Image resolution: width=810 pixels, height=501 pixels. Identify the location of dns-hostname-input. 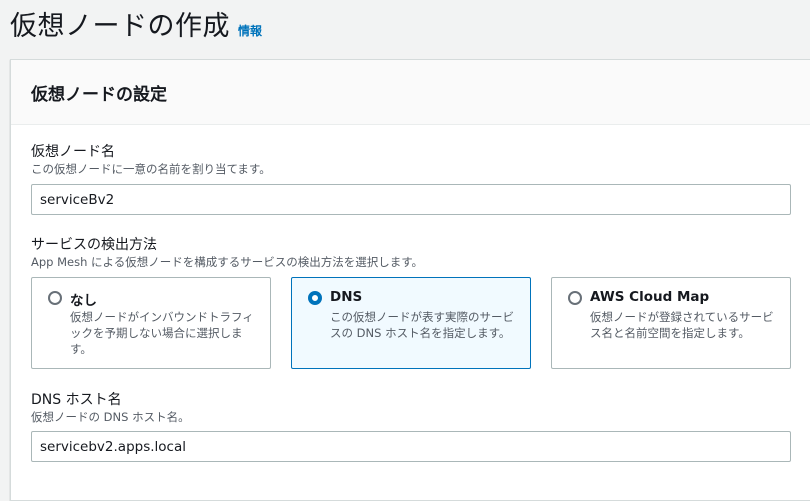
(411, 446).